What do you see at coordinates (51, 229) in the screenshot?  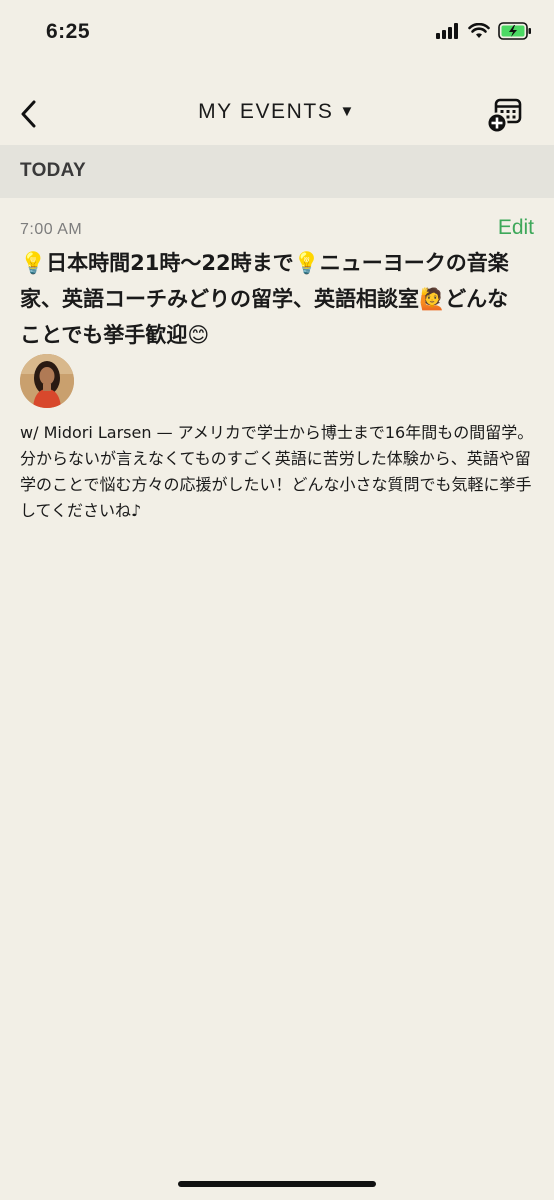 I see `event-time: 7:00 AM` at bounding box center [51, 229].